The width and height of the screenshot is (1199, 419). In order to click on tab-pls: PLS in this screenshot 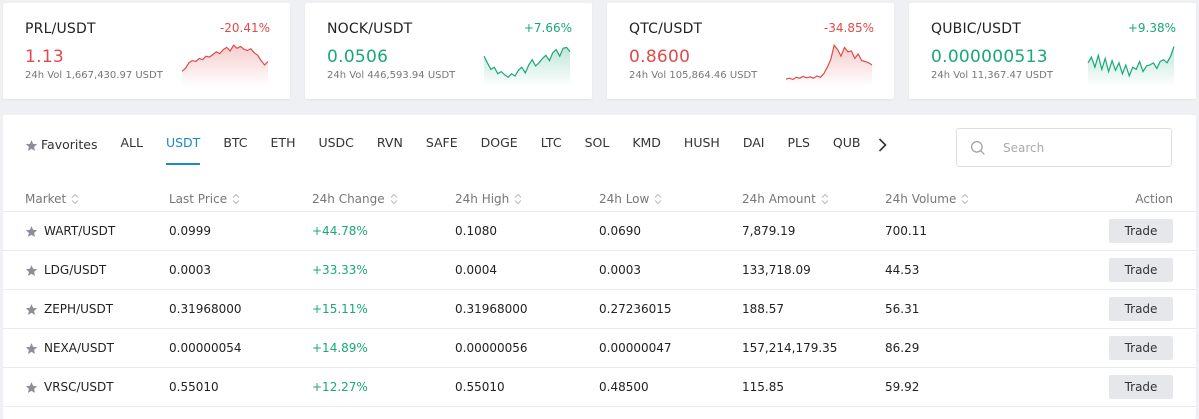, I will do `click(798, 145)`.